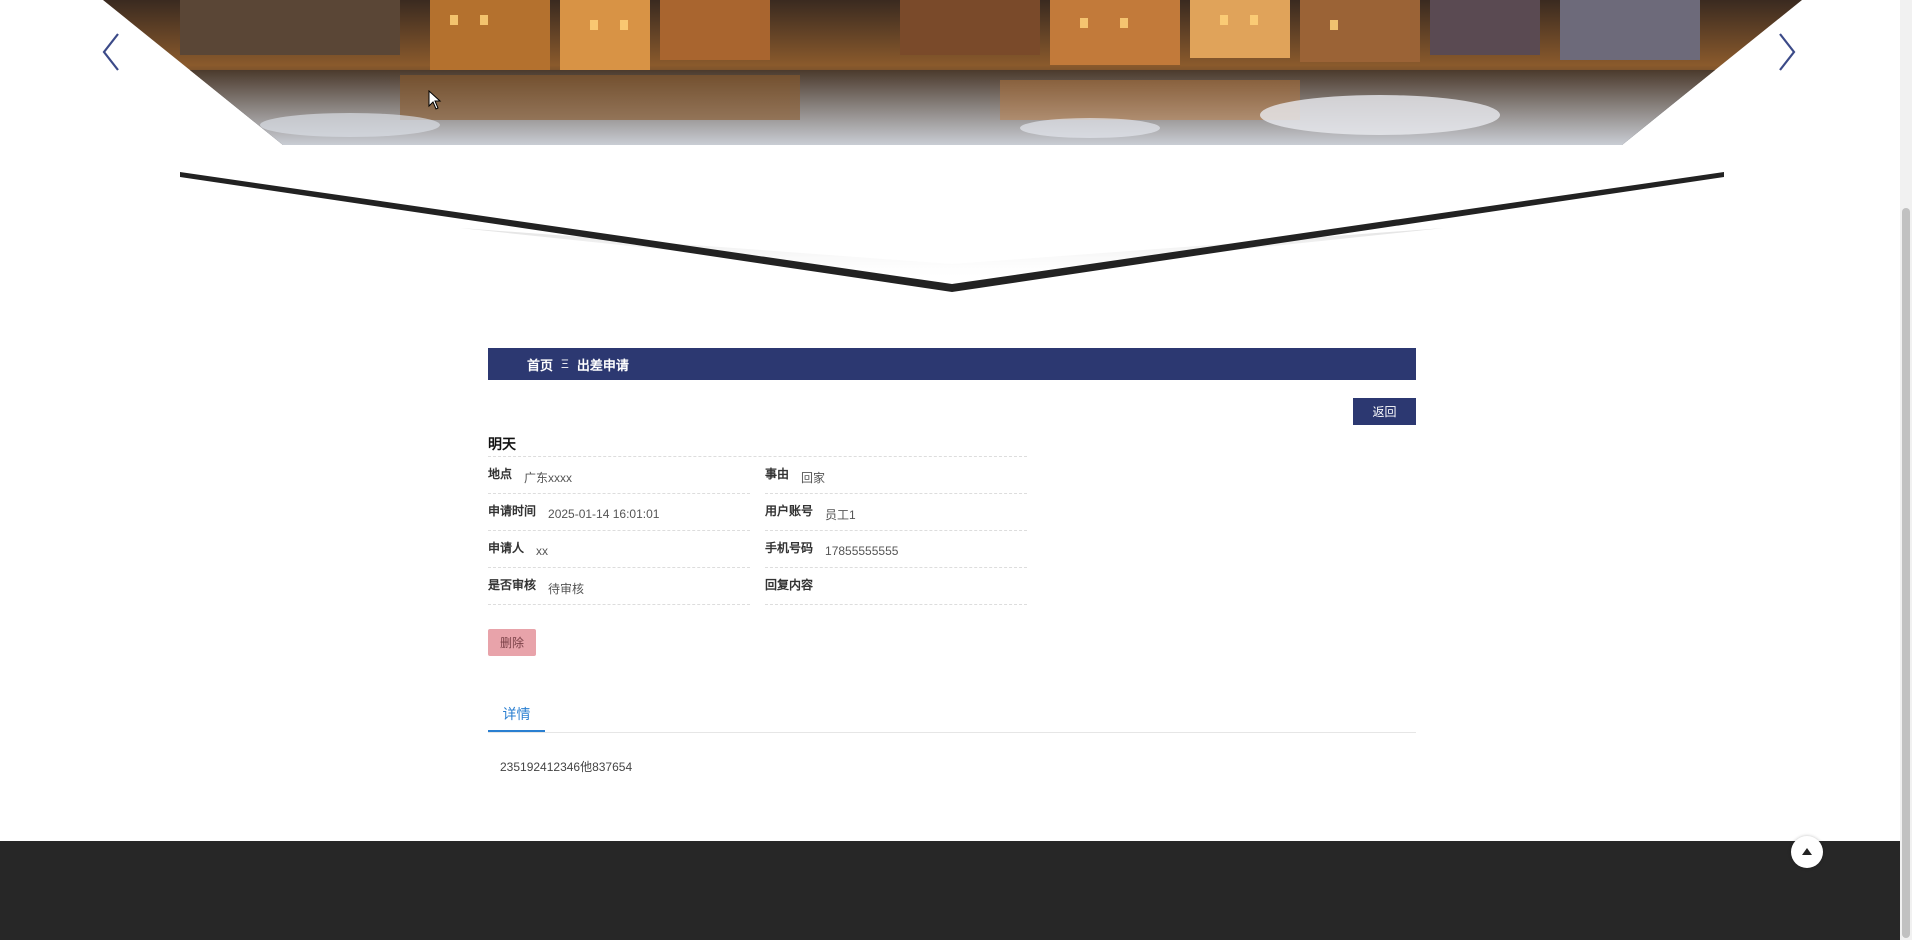 This screenshot has width=1912, height=940. I want to click on scrollbar-thumb, so click(1906, 573).